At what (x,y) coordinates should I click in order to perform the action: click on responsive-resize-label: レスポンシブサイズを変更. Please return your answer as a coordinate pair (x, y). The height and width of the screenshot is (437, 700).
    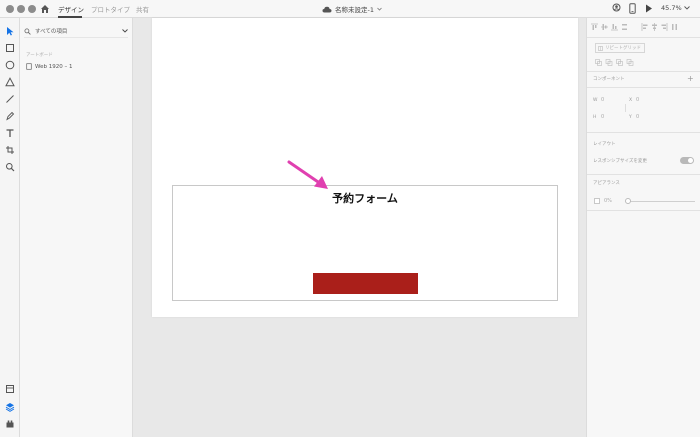
    Looking at the image, I should click on (620, 161).